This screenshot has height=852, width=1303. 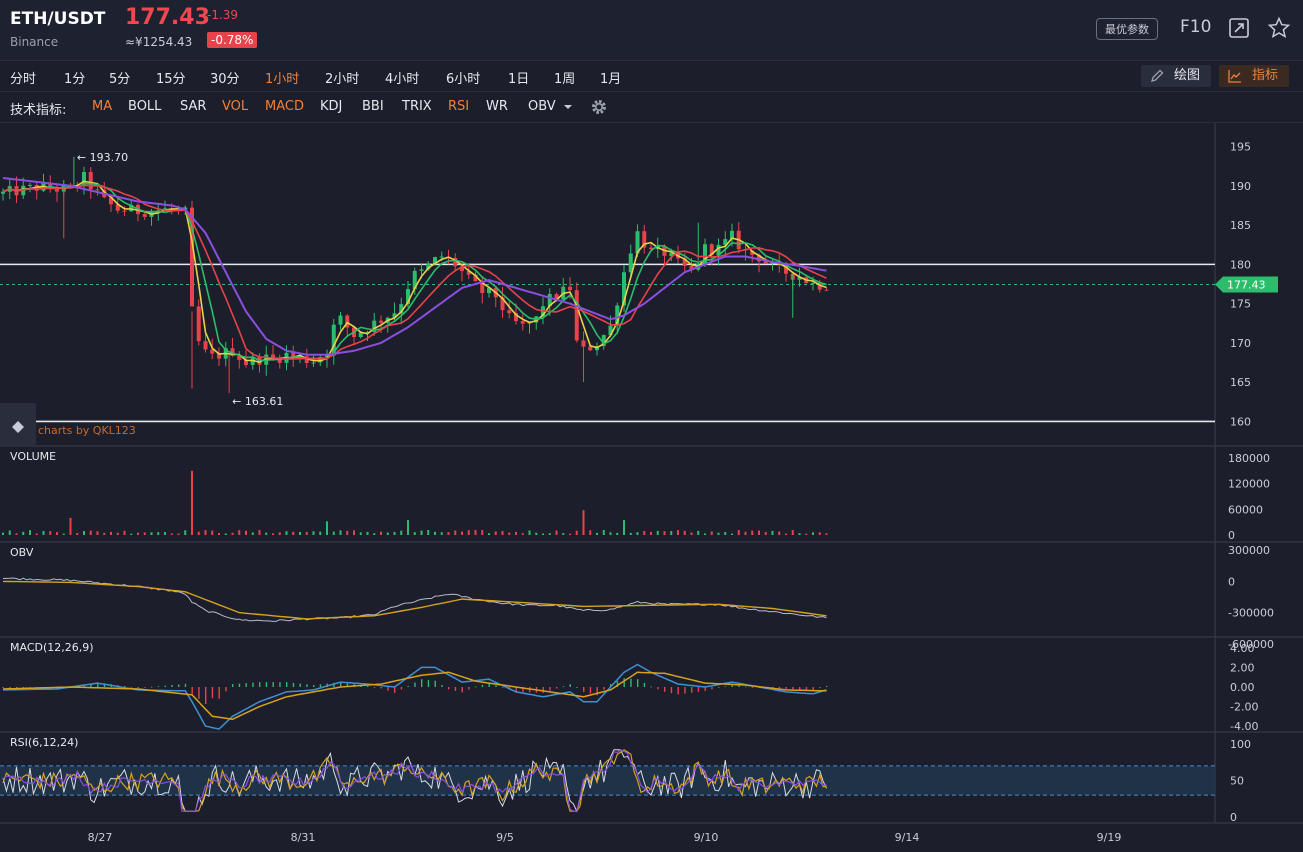 I want to click on indicator-bbi: BBI, so click(x=373, y=106).